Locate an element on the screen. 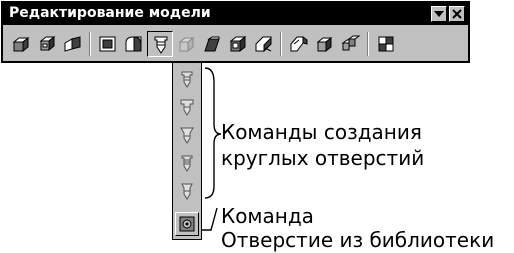 This screenshot has height=253, width=514. library-annotation-line2: Отверстие из библиотеки is located at coordinates (358, 240).